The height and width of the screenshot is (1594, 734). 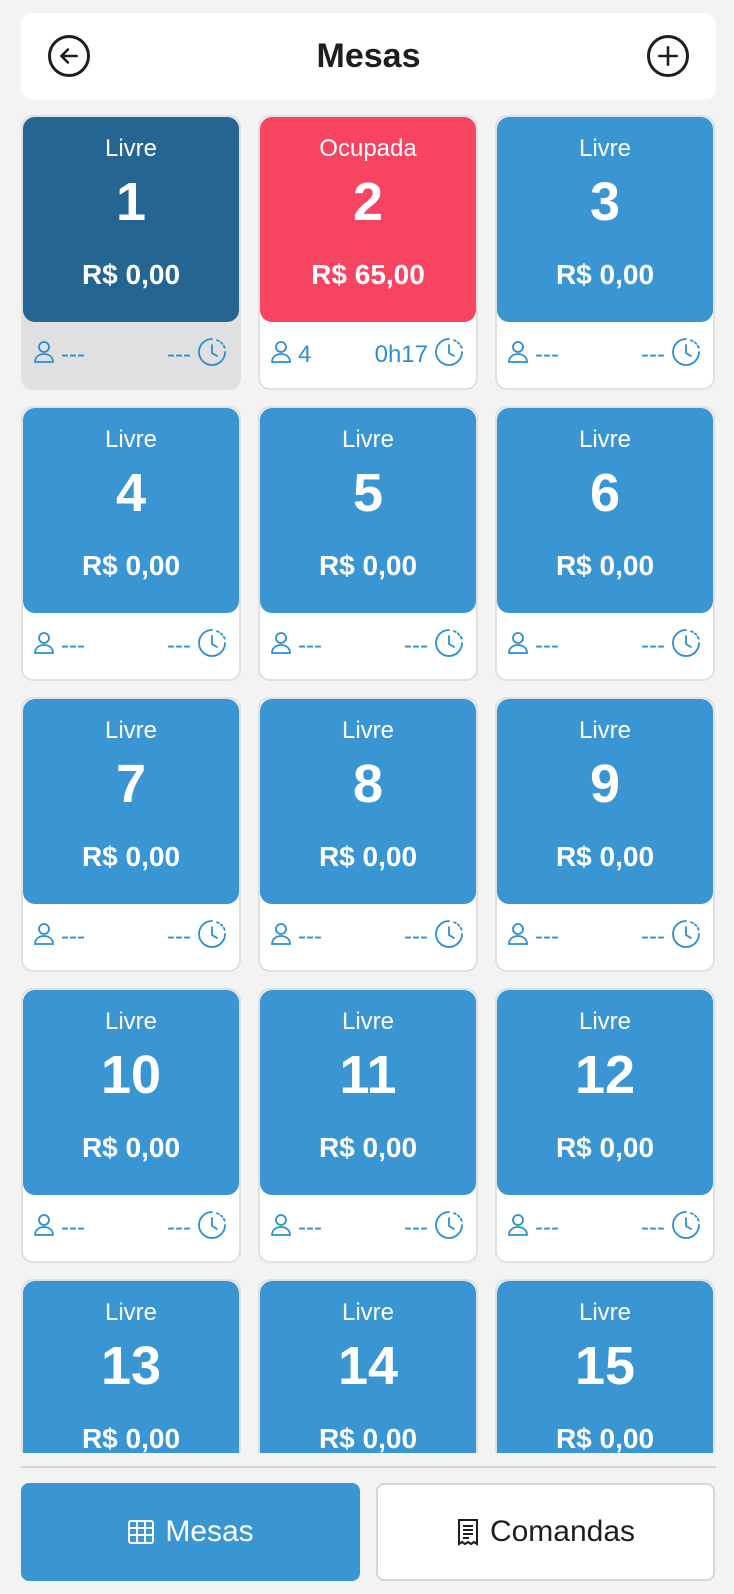 I want to click on table-card-header: Livre 12 R$ 0,00, so click(x=605, y=1092).